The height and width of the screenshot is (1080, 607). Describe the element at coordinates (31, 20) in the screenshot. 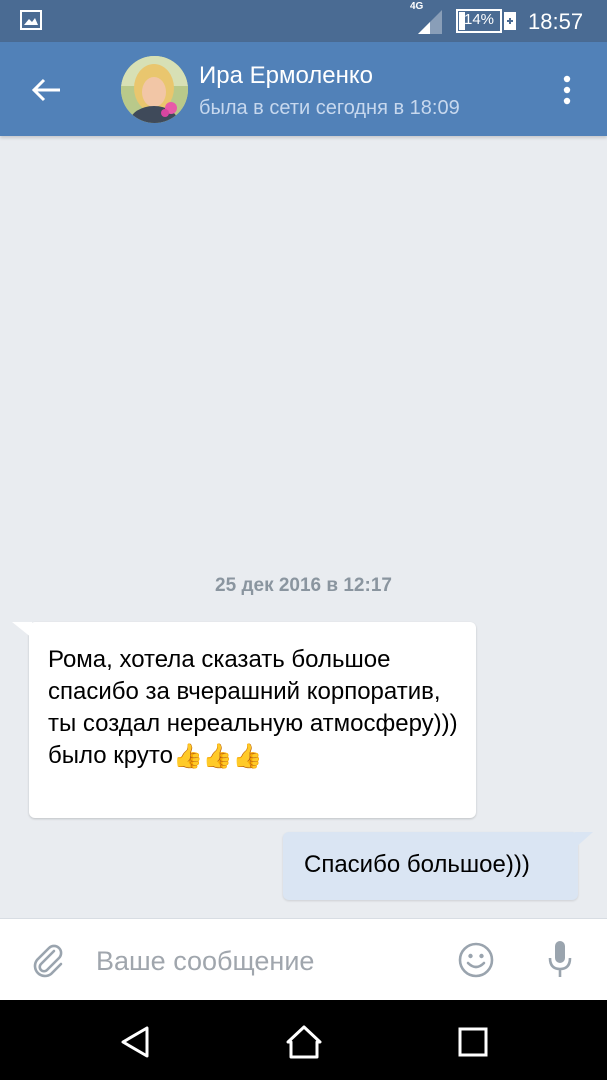

I see `gallery-icon` at that location.